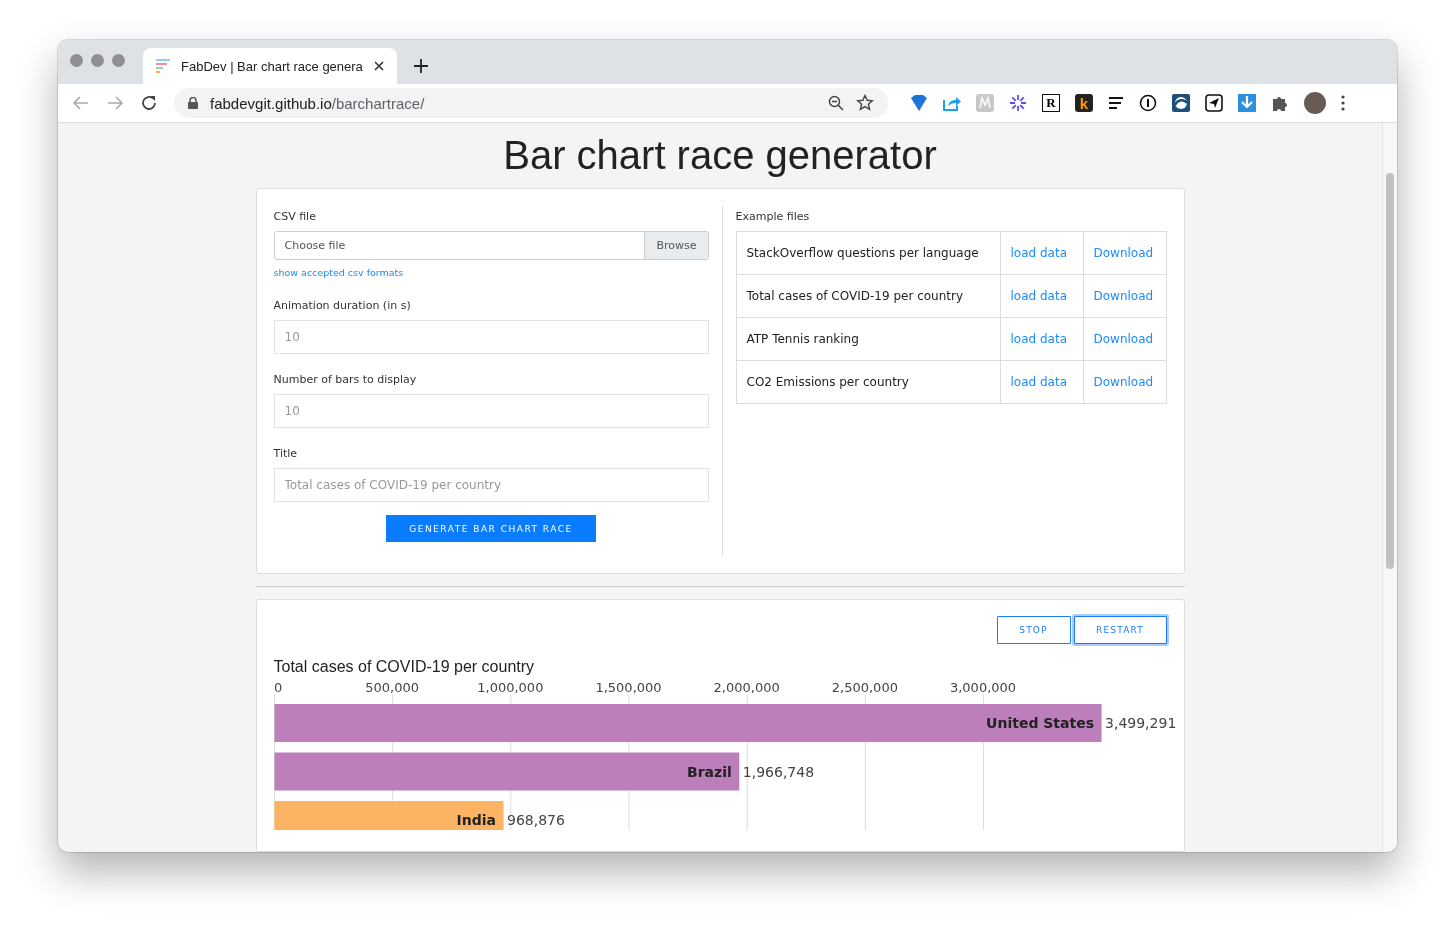 This screenshot has width=1456, height=930. I want to click on url-text: fabdevgit.github.io/barchartrace/, so click(317, 103).